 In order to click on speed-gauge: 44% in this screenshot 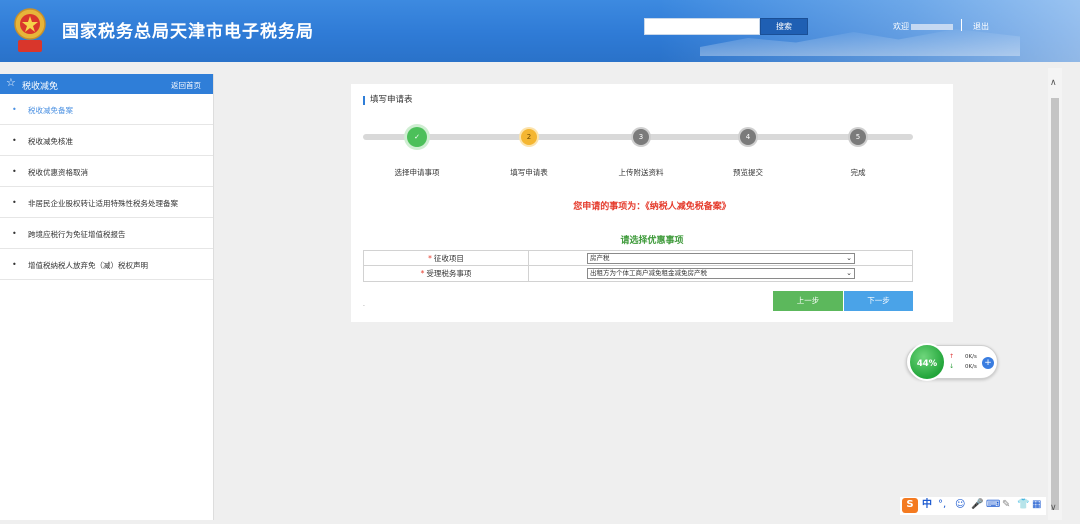, I will do `click(927, 362)`.